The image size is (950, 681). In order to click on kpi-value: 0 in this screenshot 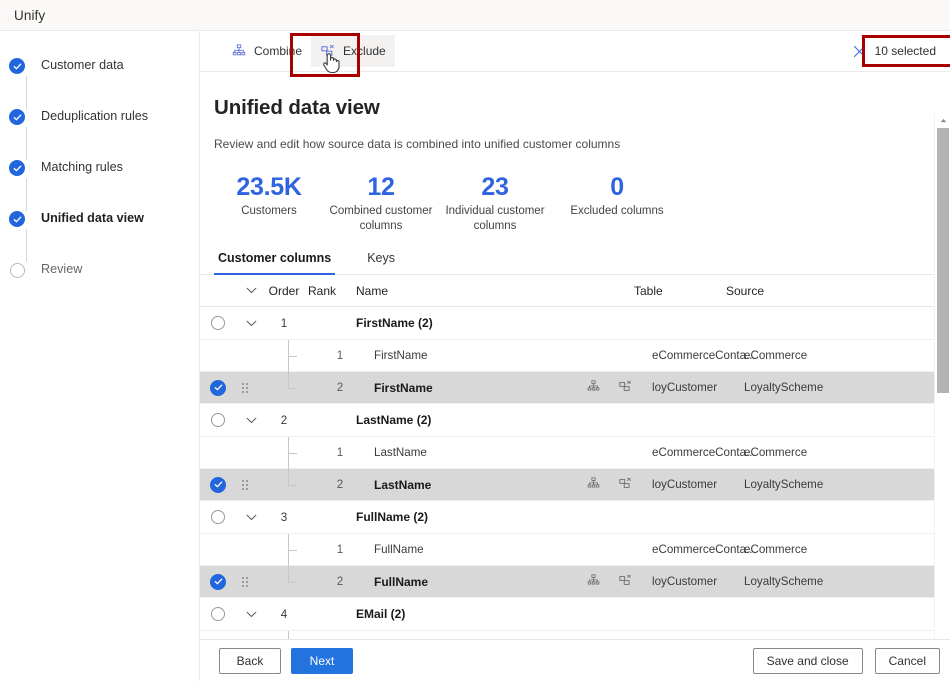, I will do `click(617, 187)`.